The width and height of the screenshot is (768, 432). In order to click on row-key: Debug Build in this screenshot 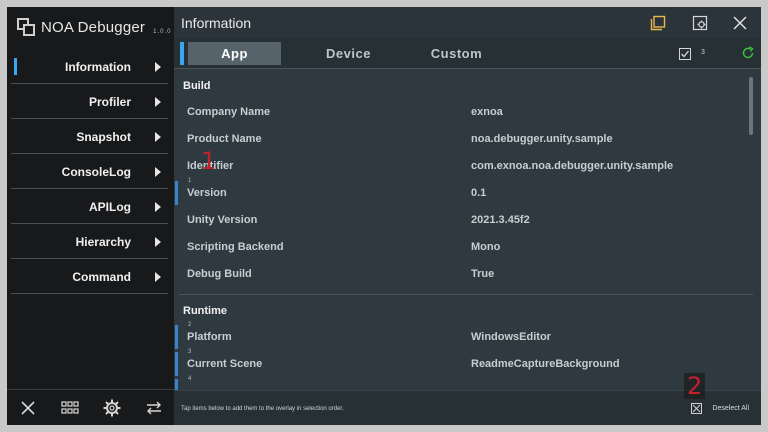, I will do `click(219, 274)`.